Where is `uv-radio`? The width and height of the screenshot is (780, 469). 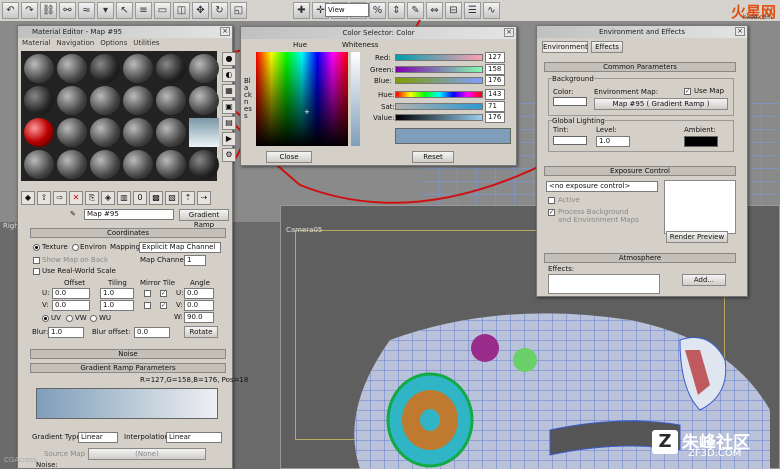
uv-radio is located at coordinates (45, 318).